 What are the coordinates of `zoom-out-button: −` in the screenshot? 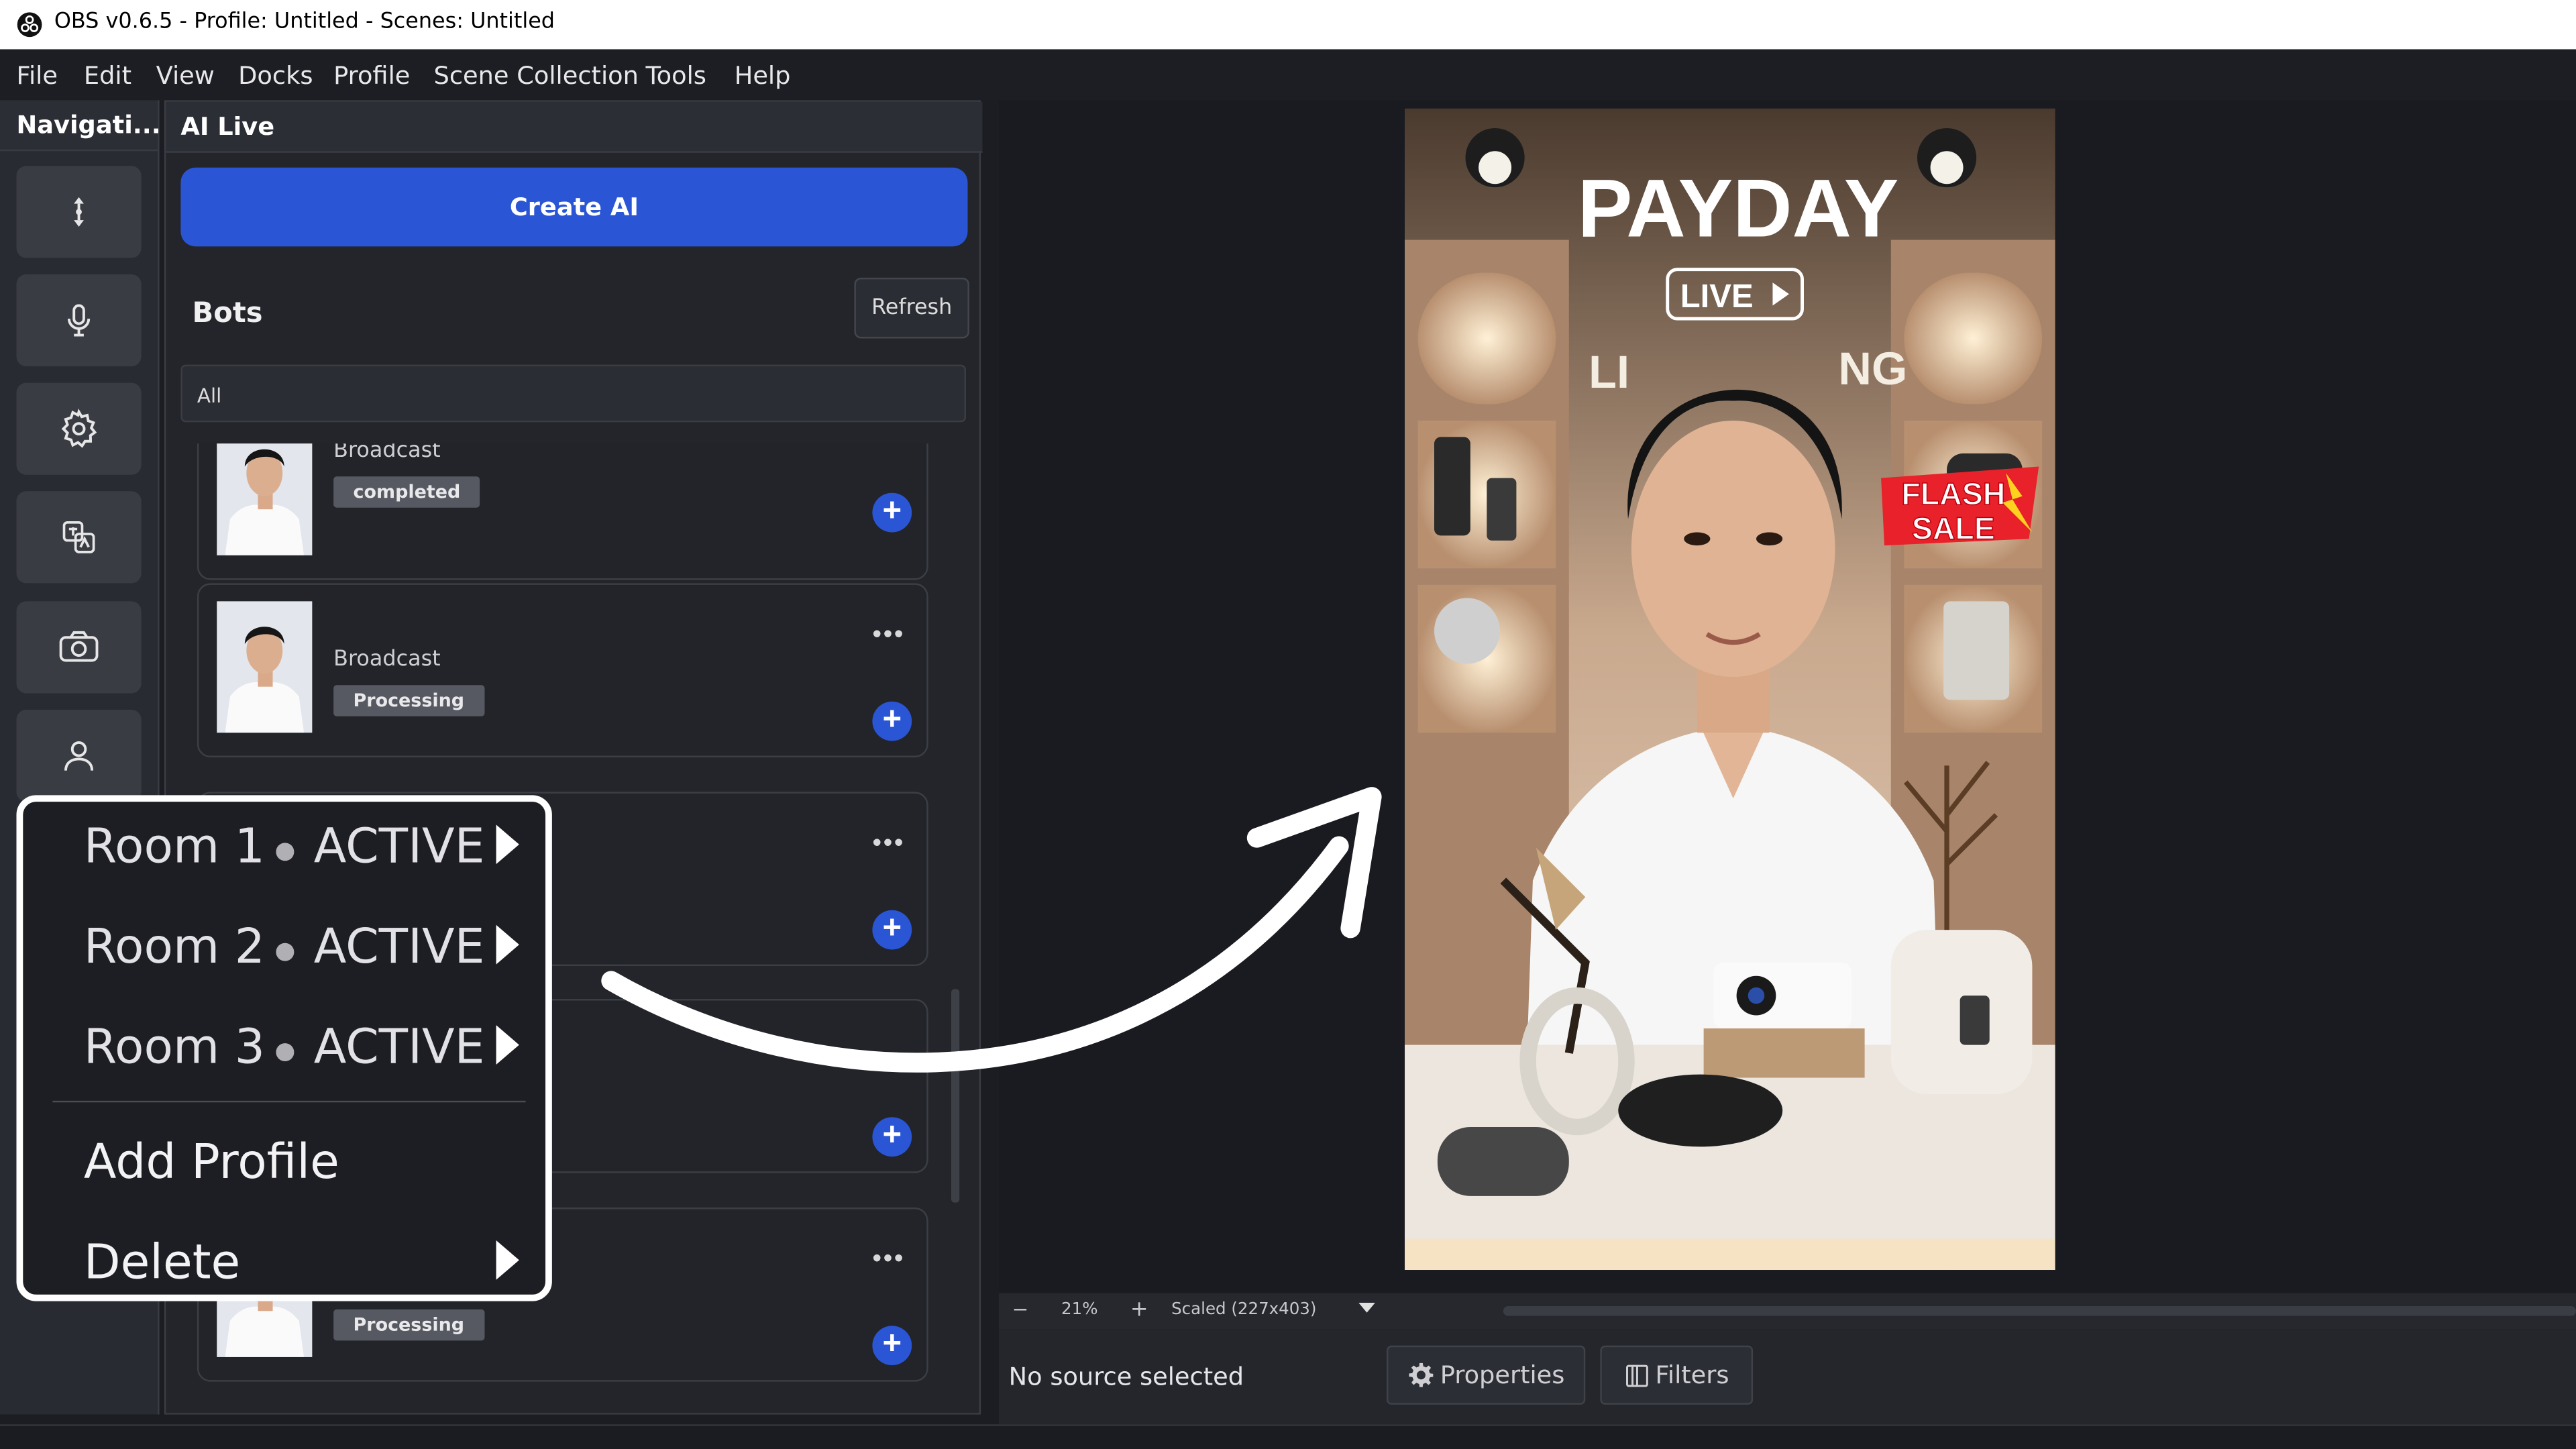 It's located at (1020, 1309).